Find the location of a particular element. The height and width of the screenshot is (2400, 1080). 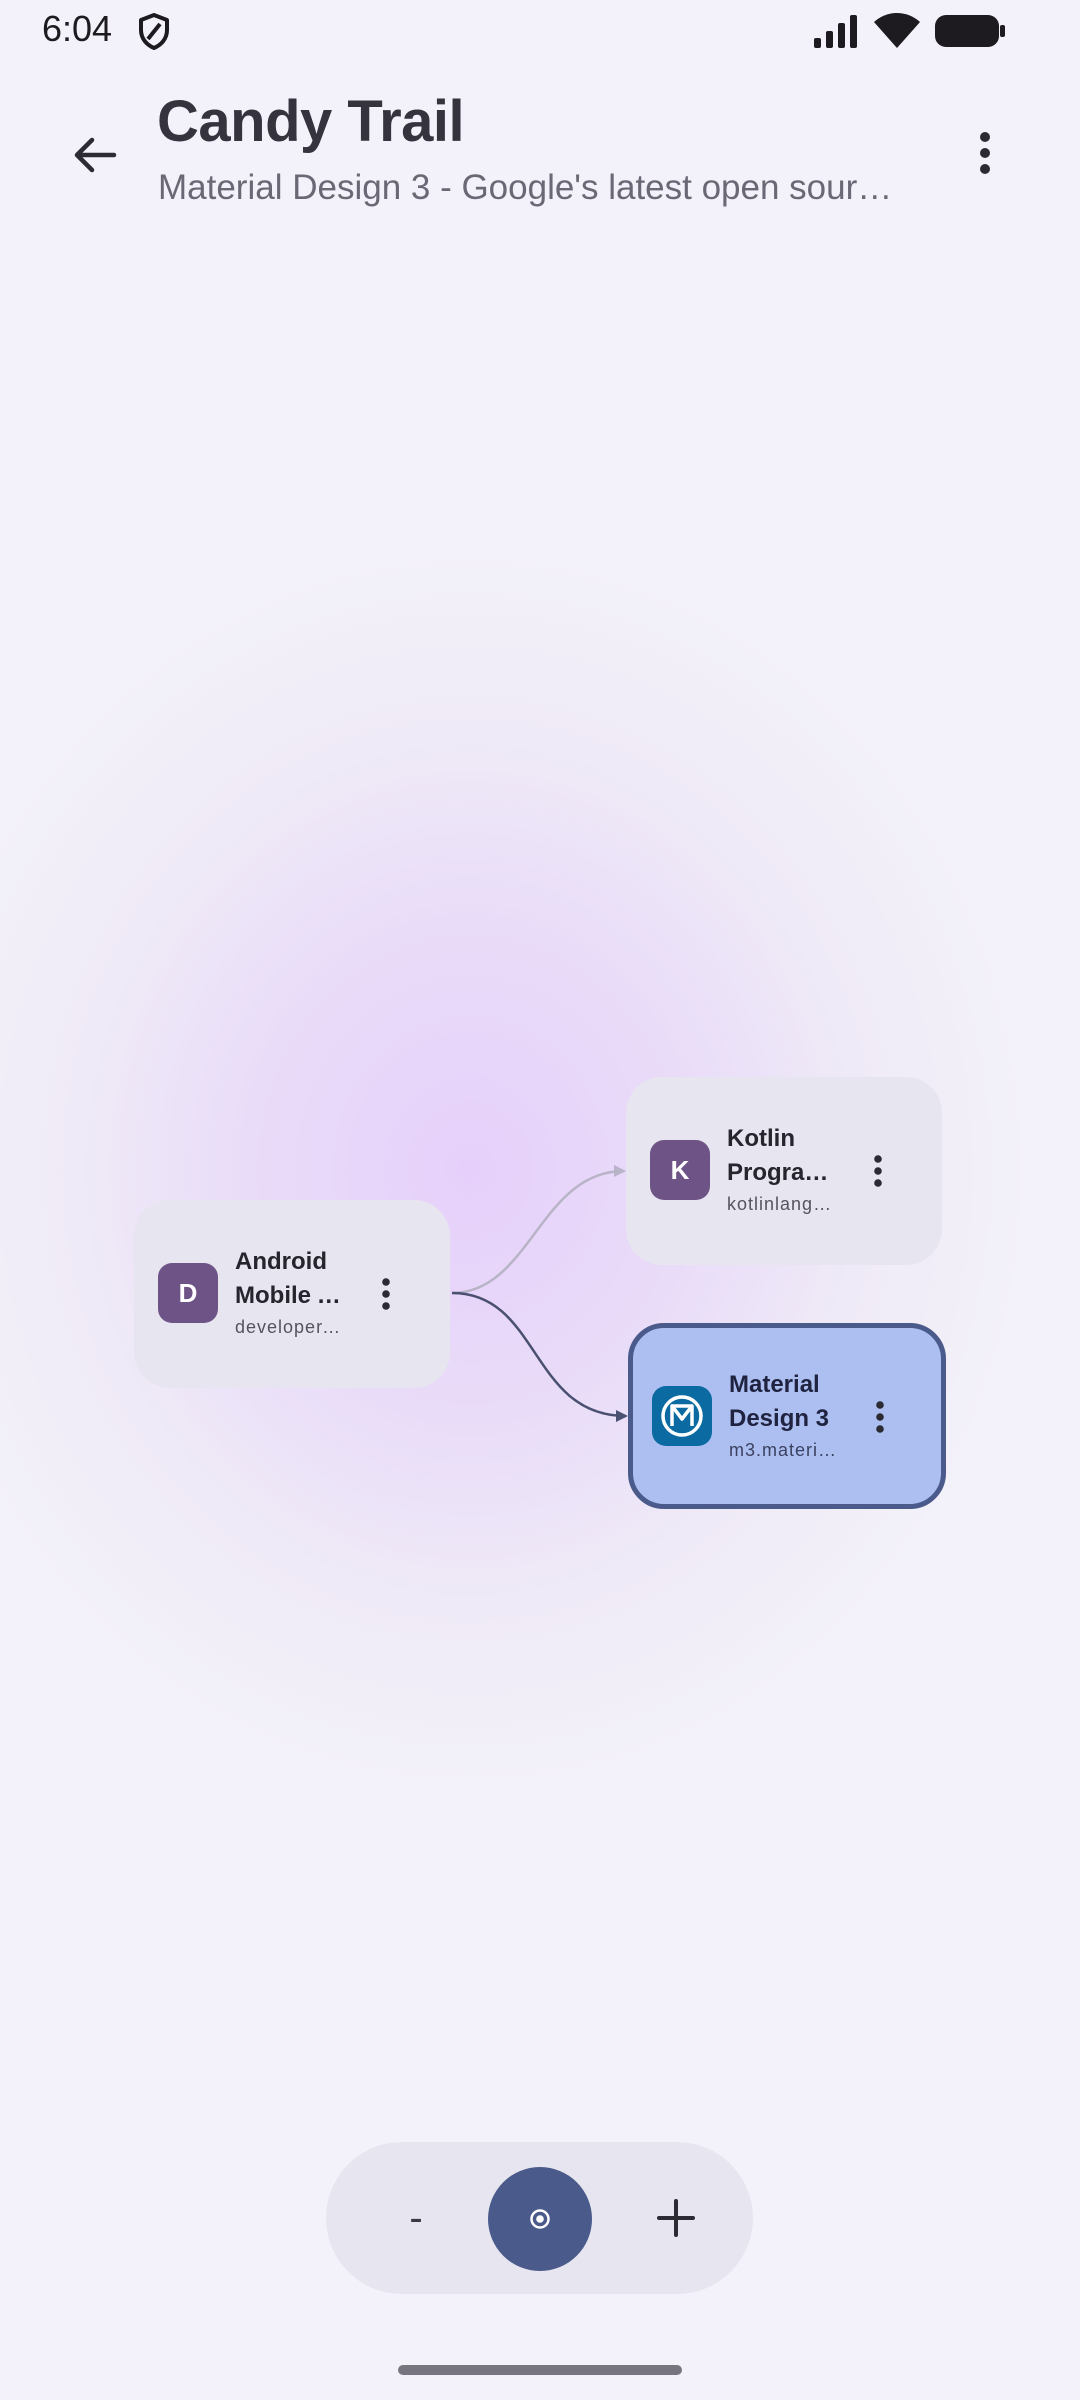

material-logo-icon is located at coordinates (682, 1416).